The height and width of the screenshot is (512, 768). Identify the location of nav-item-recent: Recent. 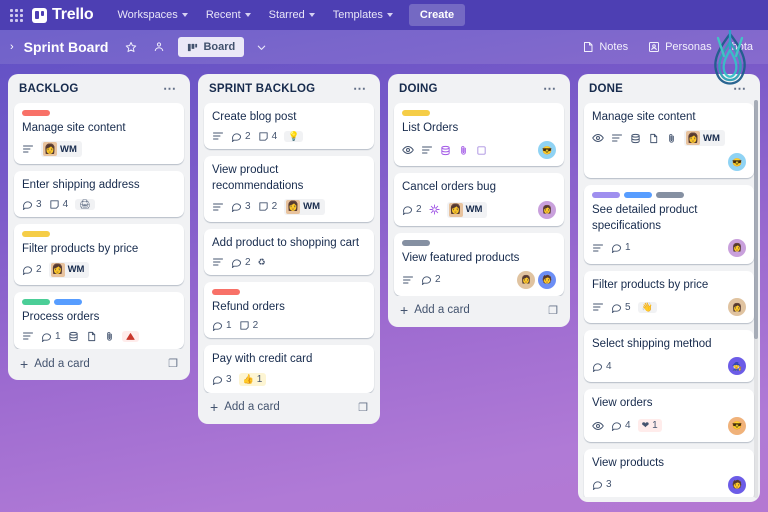
(228, 15).